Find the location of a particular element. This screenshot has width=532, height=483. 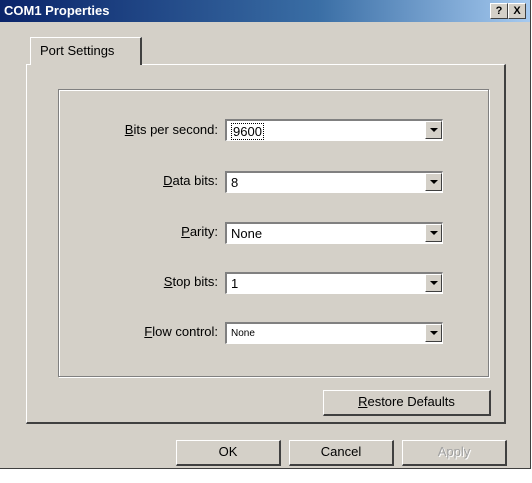

help-icon: ? is located at coordinates (499, 11).